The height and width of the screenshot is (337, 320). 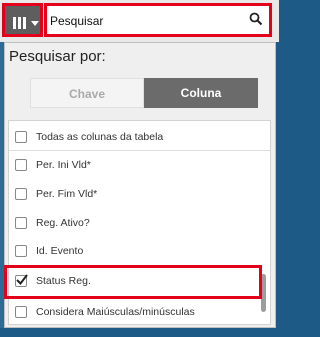 I want to click on search-field, so click(x=158, y=20).